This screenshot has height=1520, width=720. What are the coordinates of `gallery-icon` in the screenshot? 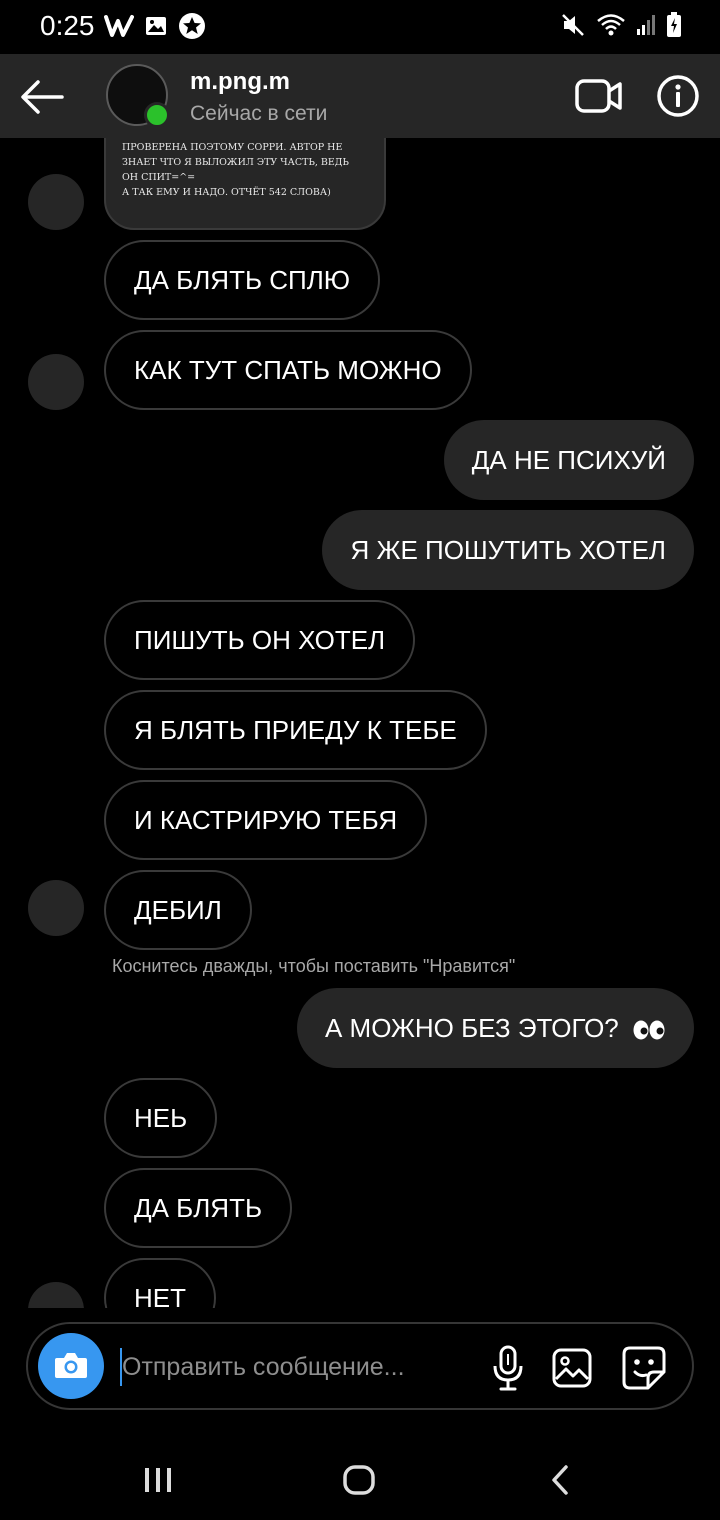 It's located at (572, 1368).